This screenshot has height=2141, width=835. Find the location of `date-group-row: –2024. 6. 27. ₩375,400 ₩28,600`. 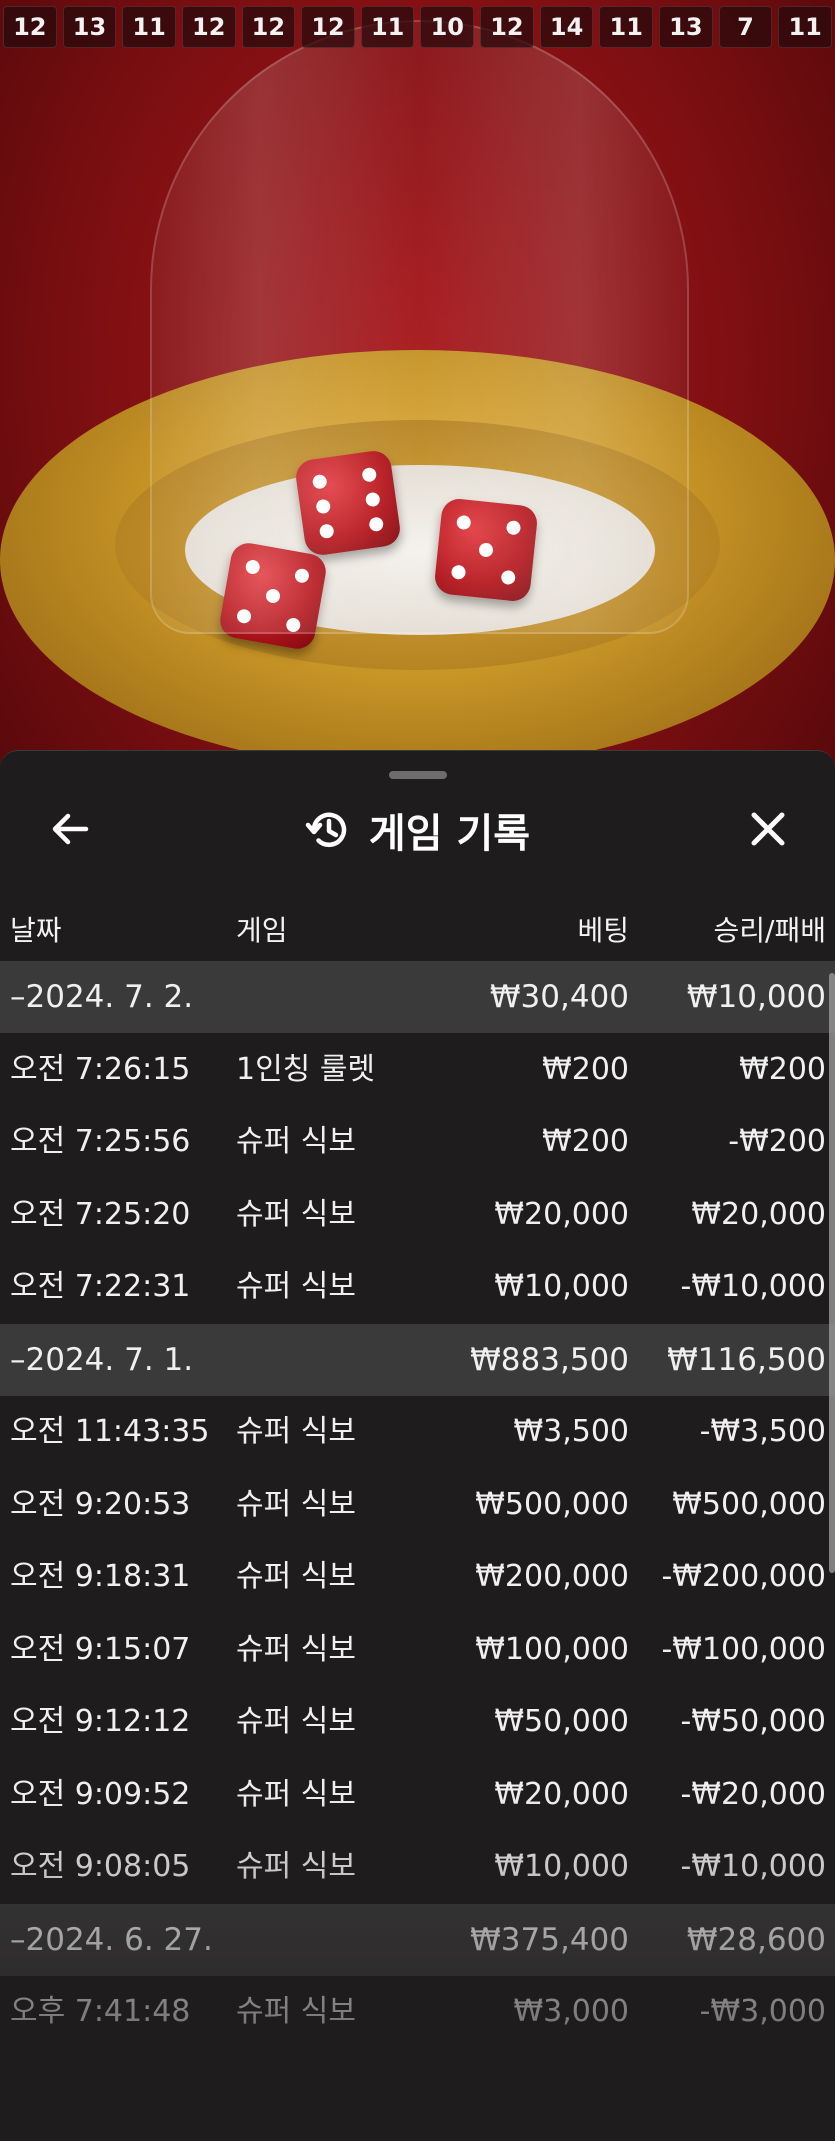

date-group-row: –2024. 6. 27. ₩375,400 ₩28,600 is located at coordinates (417, 1939).